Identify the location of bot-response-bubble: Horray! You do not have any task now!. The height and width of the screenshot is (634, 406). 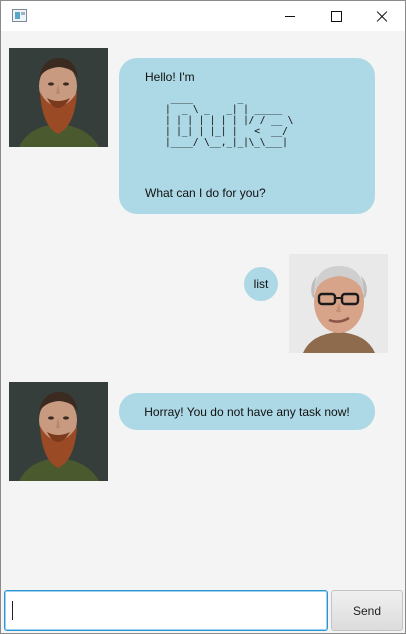
(247, 411).